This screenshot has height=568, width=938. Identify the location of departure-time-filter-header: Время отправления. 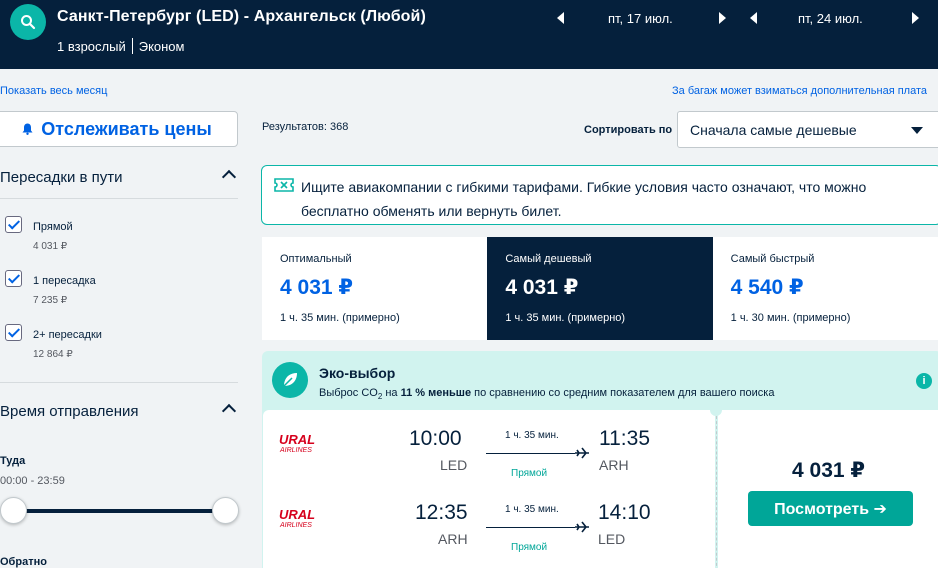
(119, 411).